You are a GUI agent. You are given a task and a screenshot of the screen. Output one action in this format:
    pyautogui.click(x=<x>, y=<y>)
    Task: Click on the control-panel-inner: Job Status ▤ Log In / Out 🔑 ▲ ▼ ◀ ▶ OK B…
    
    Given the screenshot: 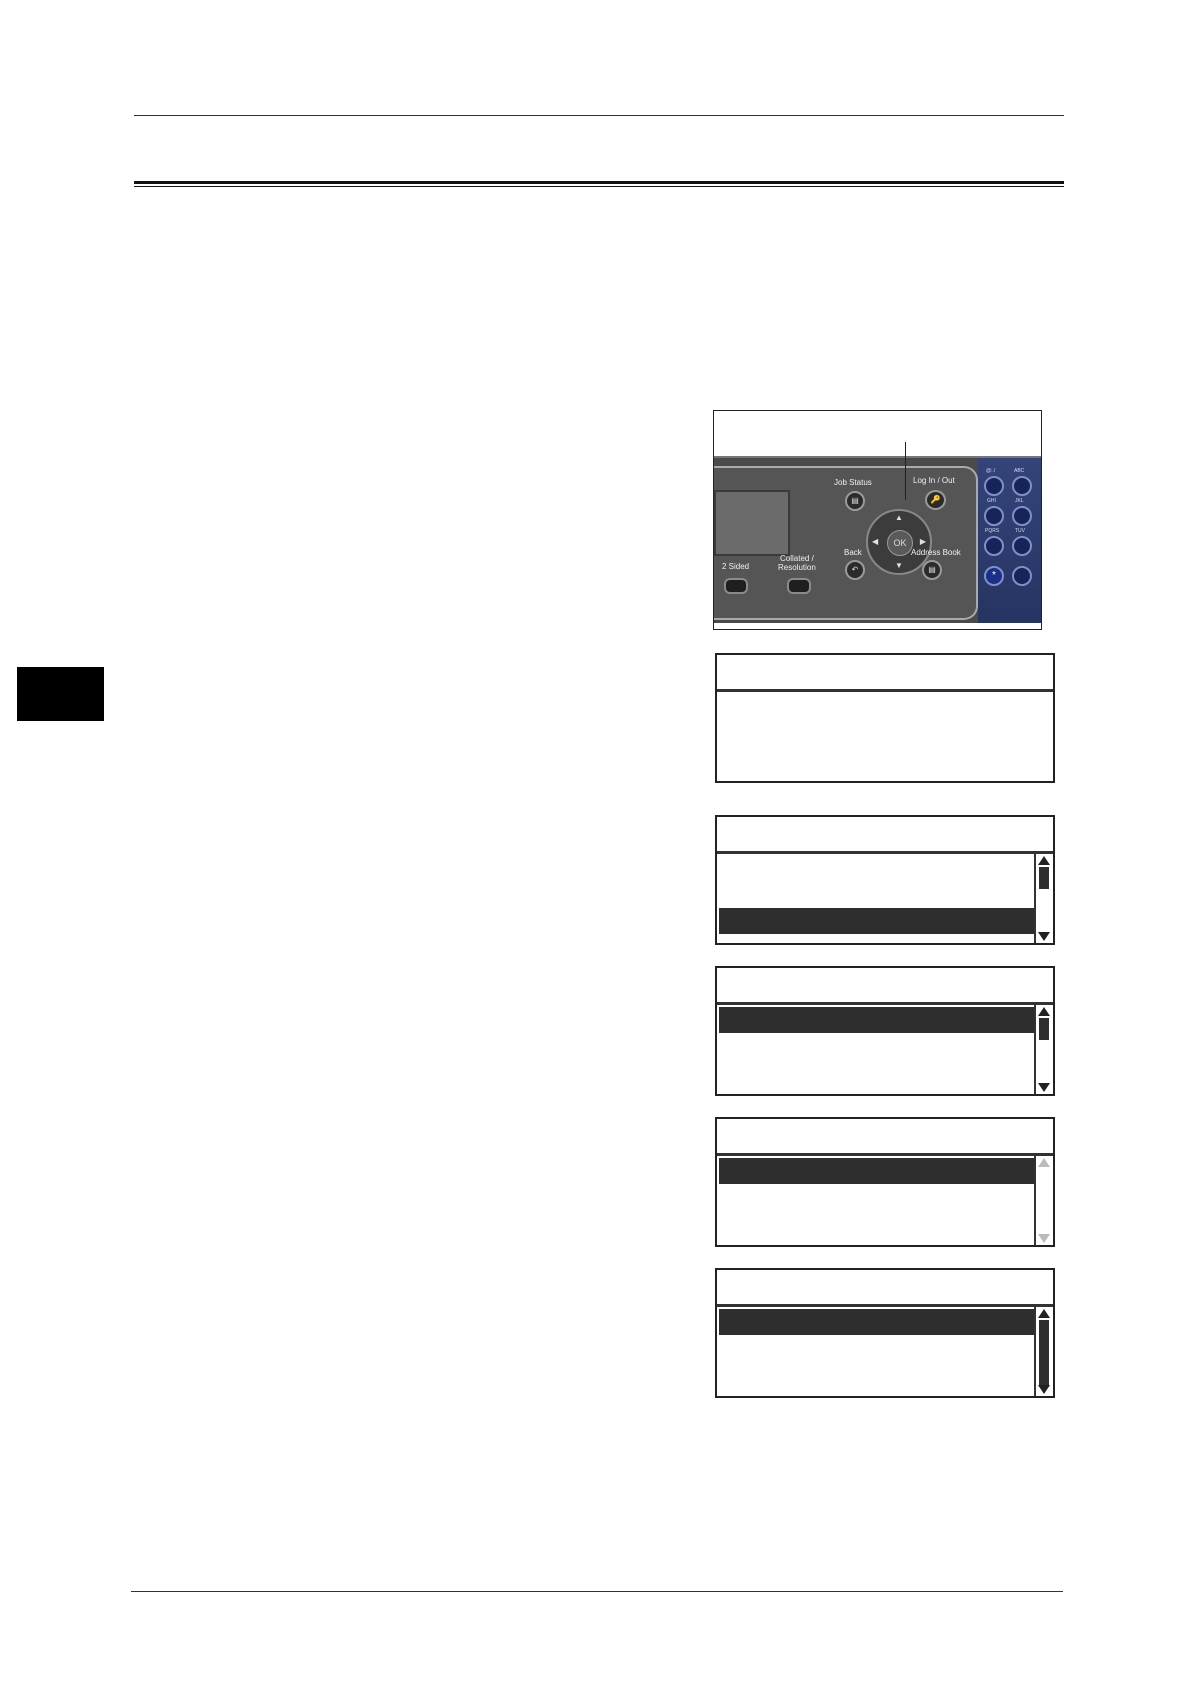 What is the action you would take?
    pyautogui.click(x=846, y=543)
    